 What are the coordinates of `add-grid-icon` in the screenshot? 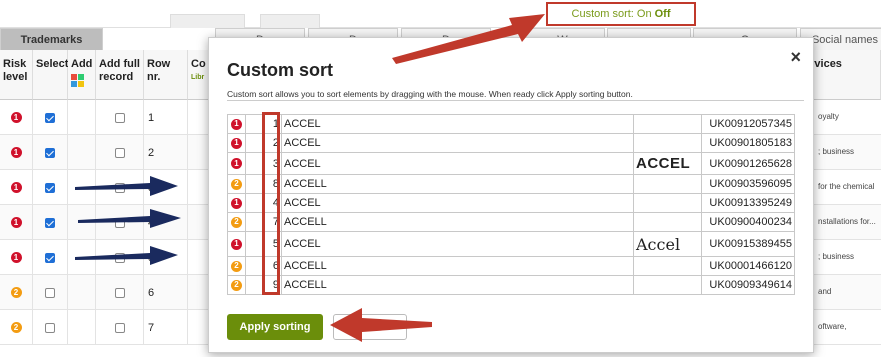 It's located at (77, 80).